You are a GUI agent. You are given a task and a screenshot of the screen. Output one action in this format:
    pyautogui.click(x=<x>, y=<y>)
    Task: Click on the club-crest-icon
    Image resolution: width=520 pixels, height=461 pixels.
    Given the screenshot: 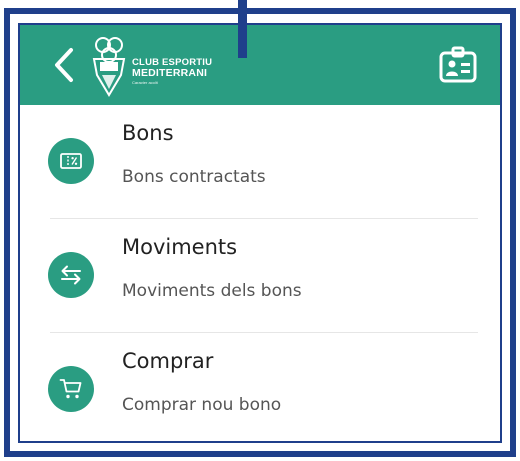 What is the action you would take?
    pyautogui.click(x=109, y=67)
    